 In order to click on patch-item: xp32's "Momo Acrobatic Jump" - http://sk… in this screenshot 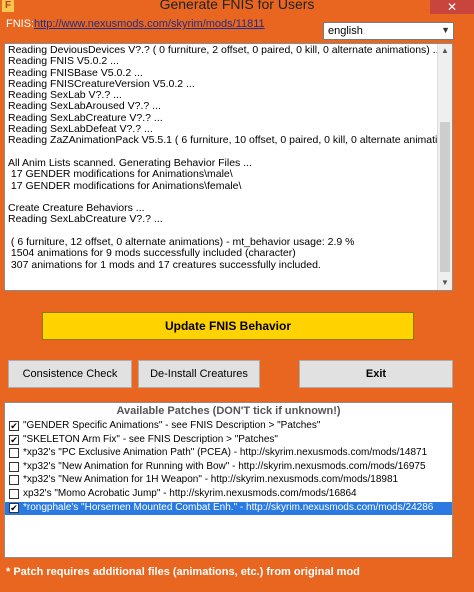, I will do `click(228, 494)`.